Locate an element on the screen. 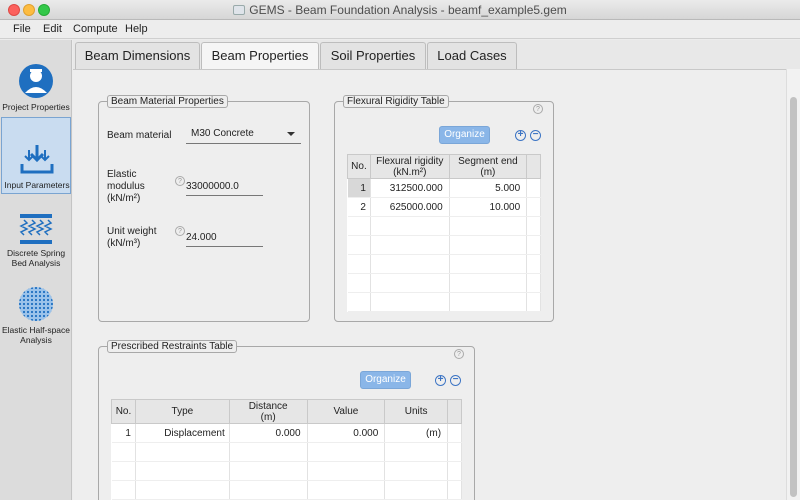  elastic-modulus-label-3: (kN/m²) is located at coordinates (124, 198).